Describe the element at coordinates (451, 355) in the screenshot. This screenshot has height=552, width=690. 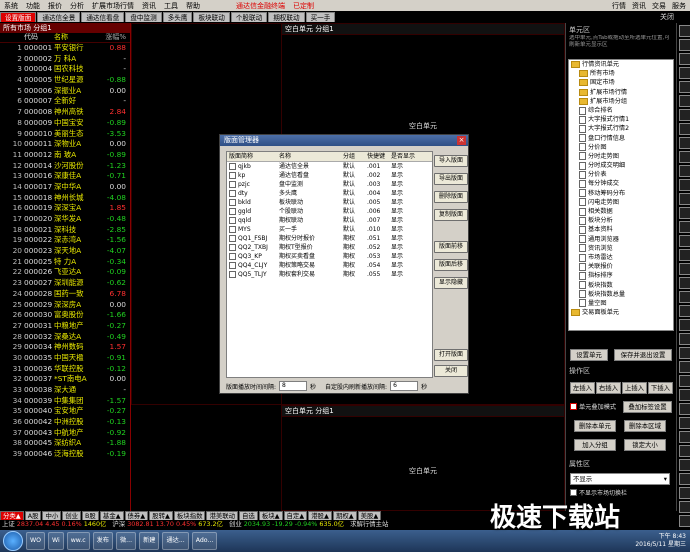
I see `open-layout-button: 打开版面` at that location.